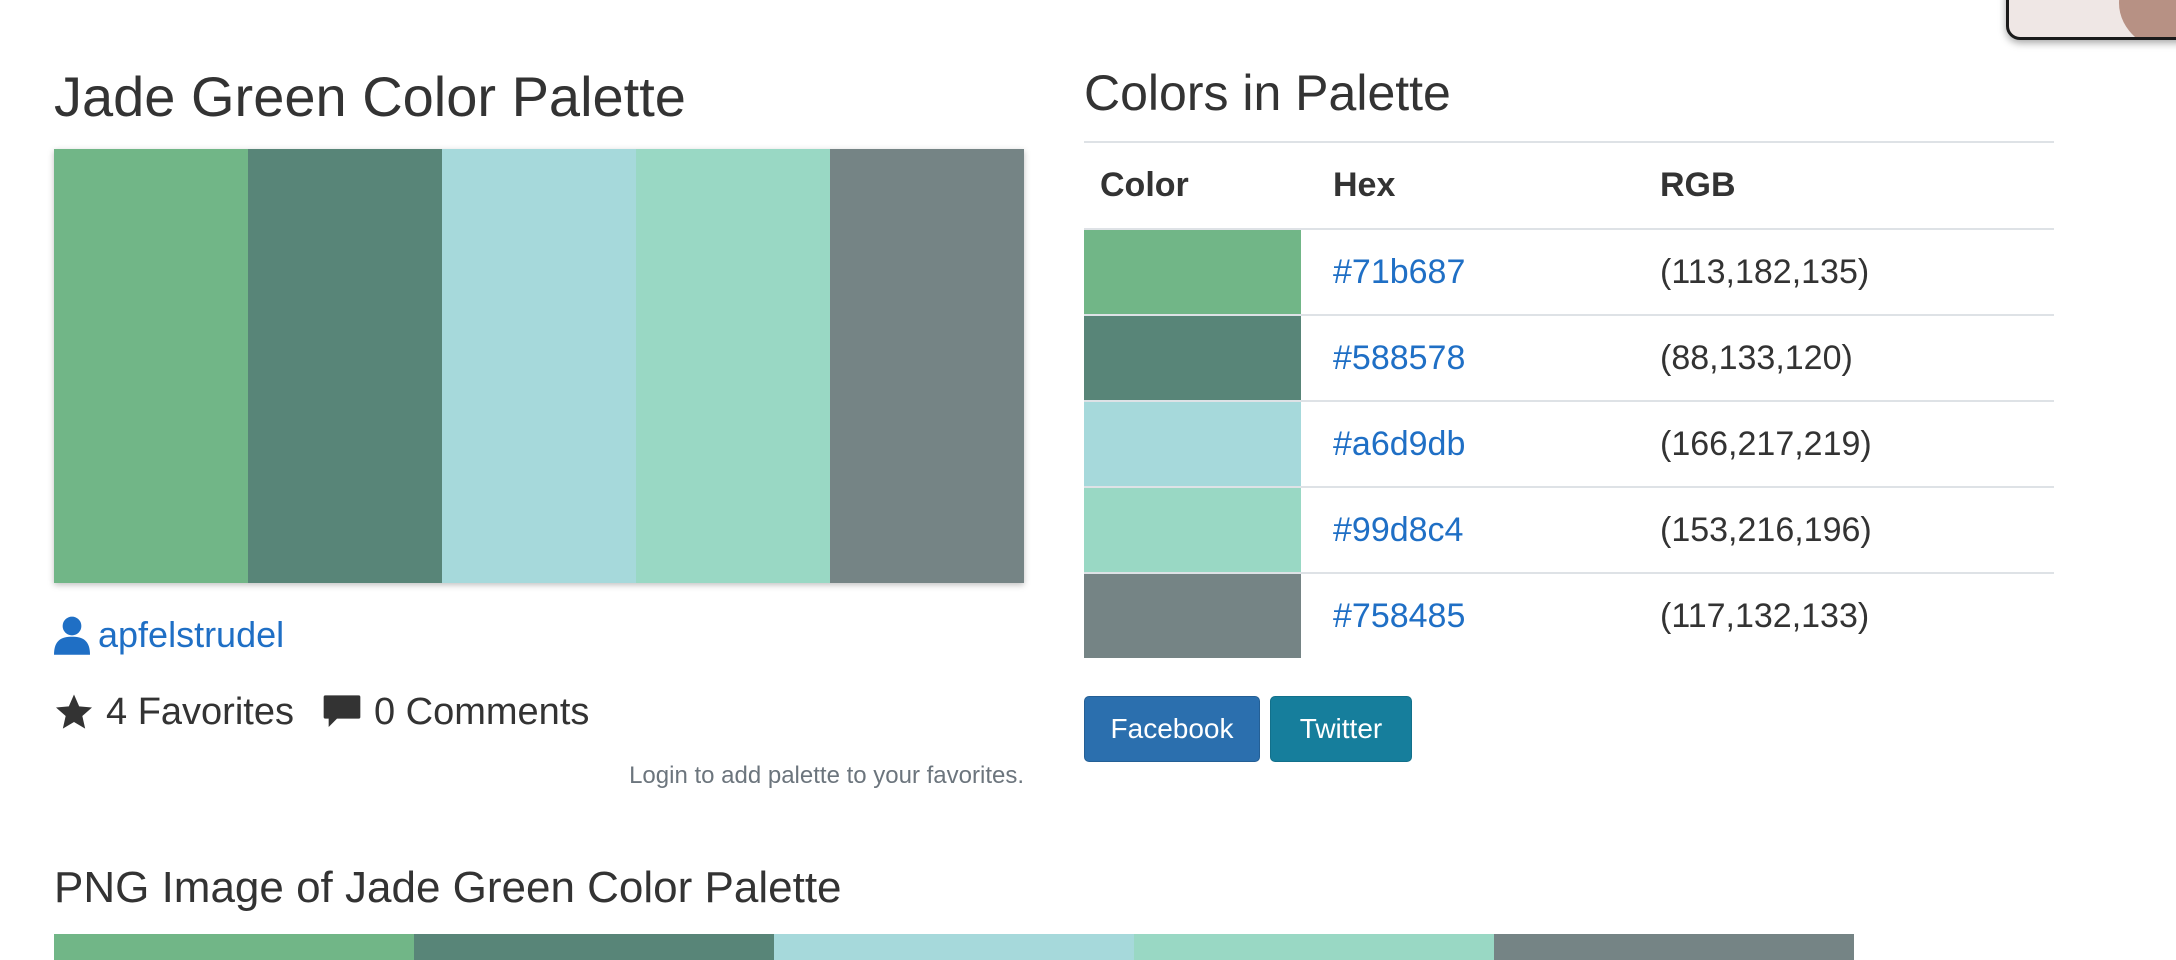  Describe the element at coordinates (1480, 444) in the screenshot. I see `hex-cell: #a6d9db` at that location.